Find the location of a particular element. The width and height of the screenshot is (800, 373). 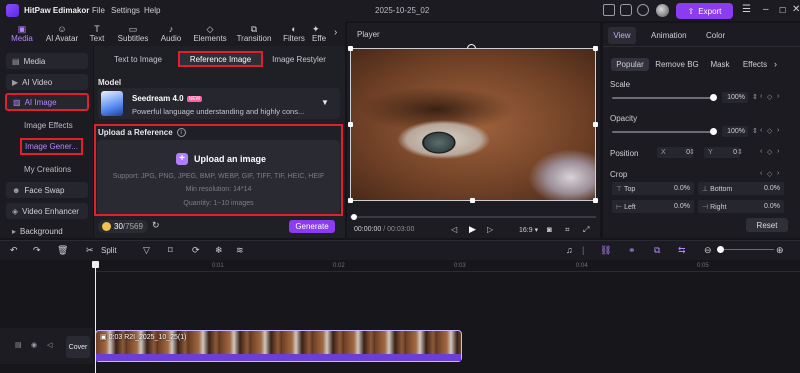

split-label: Split is located at coordinates (109, 250).